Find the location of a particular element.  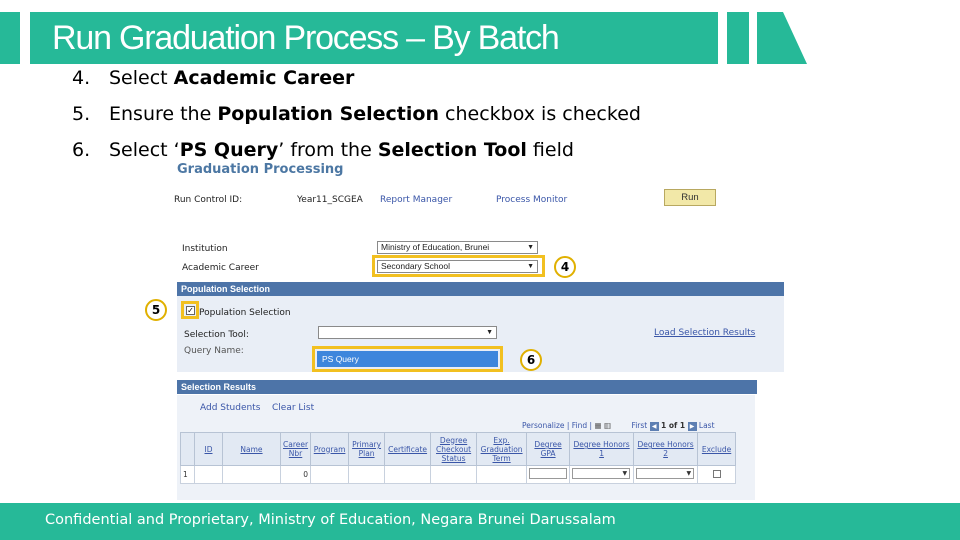

col-degree-honors-2: Degree Honors 2 is located at coordinates (666, 449).